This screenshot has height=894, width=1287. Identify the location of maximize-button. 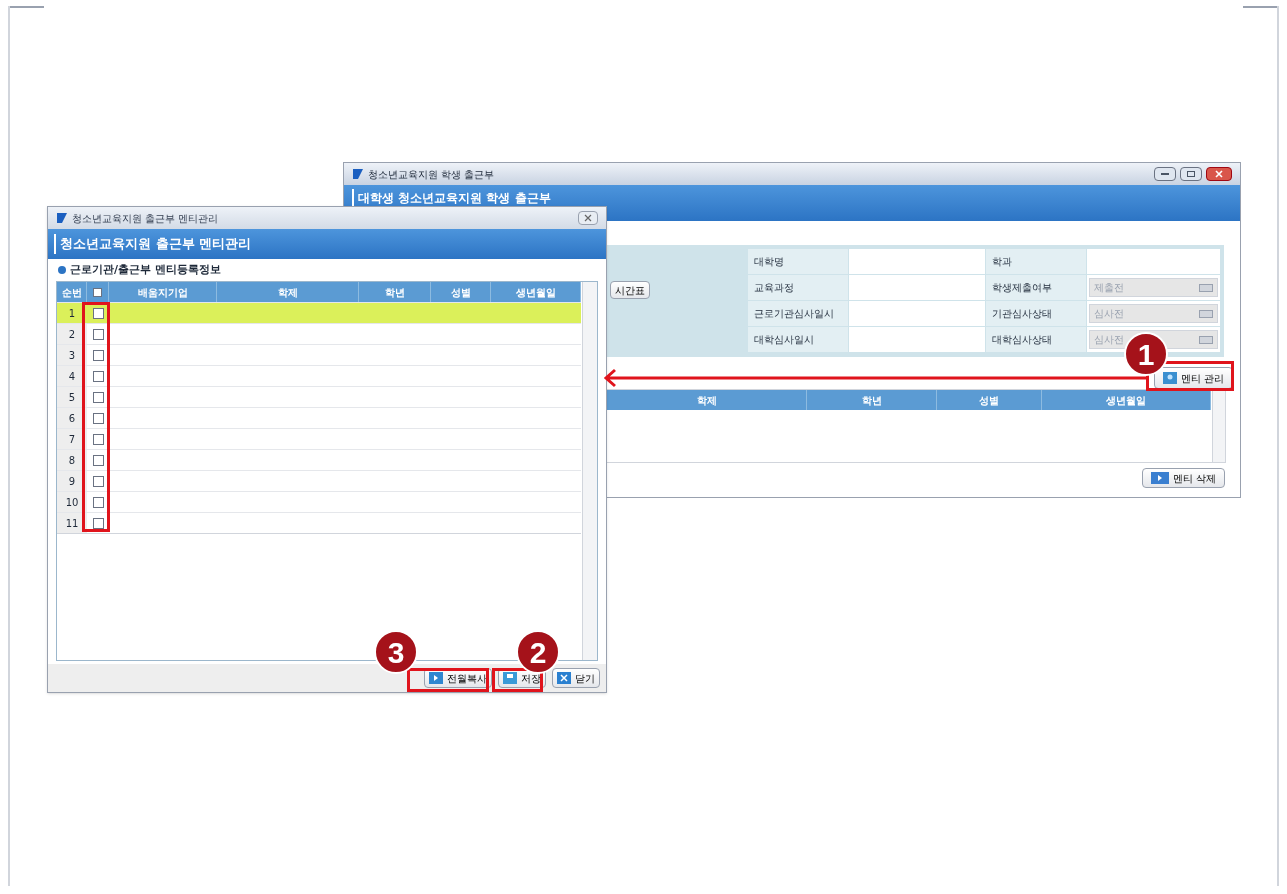
(1191, 174).